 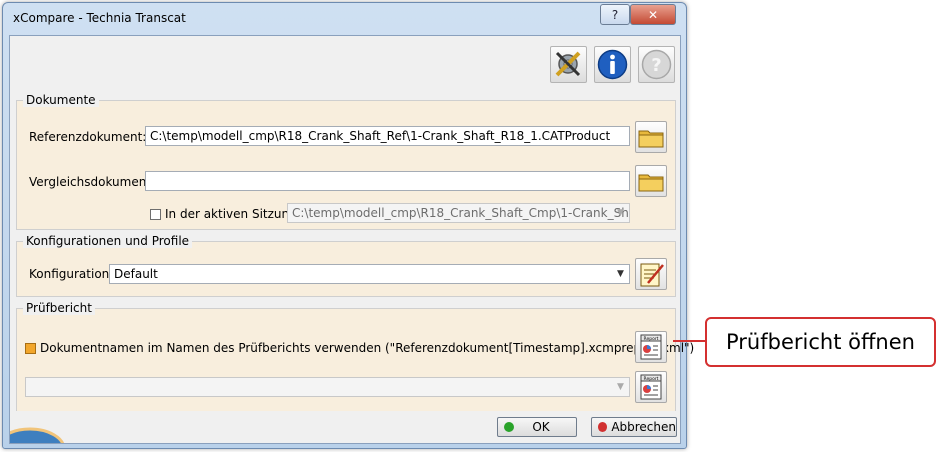 What do you see at coordinates (689, 341) in the screenshot?
I see `callout-connector` at bounding box center [689, 341].